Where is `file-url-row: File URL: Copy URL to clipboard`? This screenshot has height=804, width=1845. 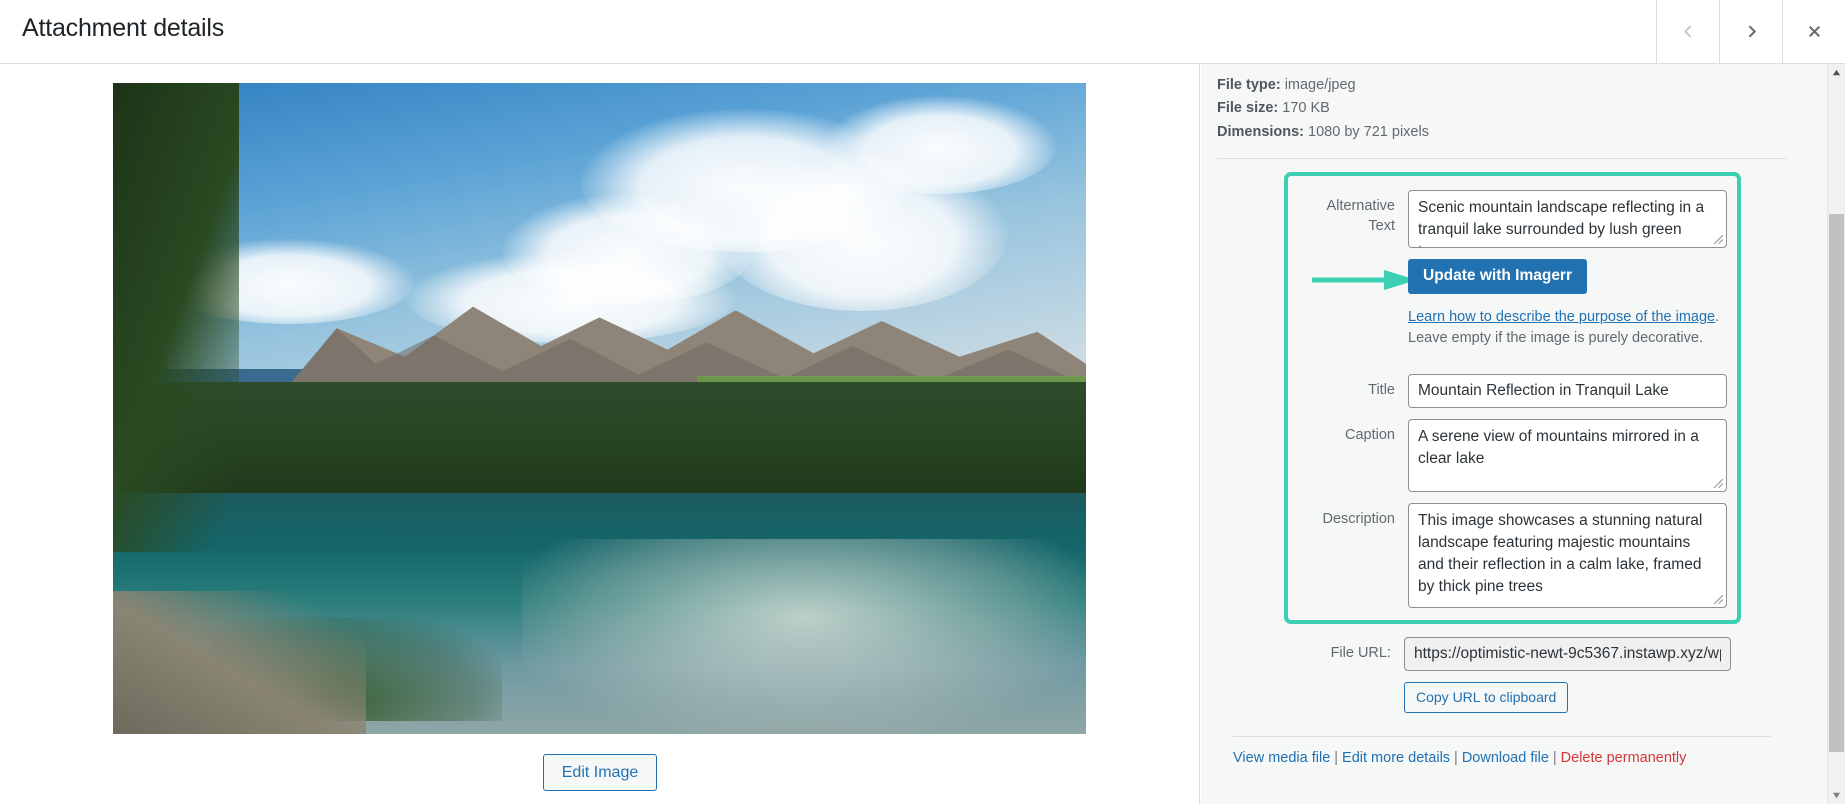 file-url-row: File URL: Copy URL to clipboard is located at coordinates (1512, 675).